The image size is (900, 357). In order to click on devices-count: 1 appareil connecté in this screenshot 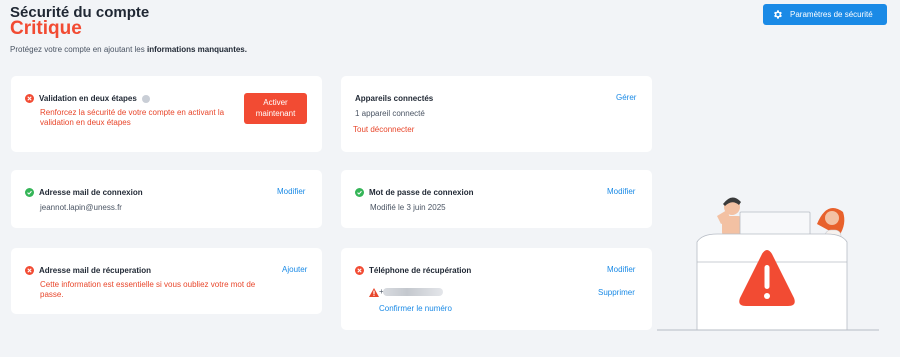, I will do `click(390, 113)`.